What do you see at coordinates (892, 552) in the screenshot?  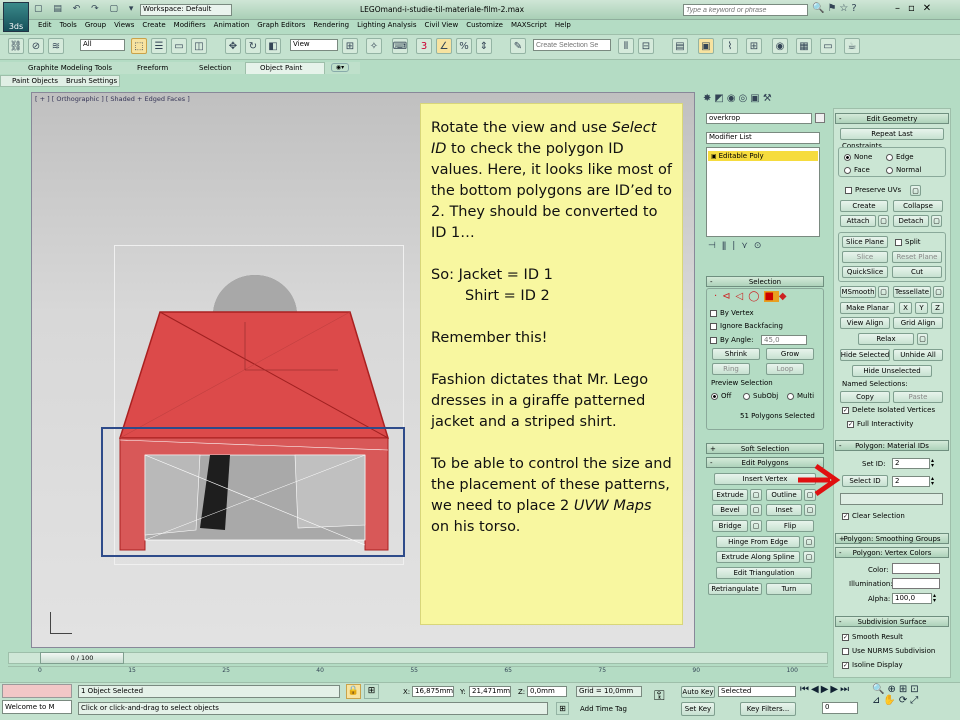 I see `rollout-vertex-colors: - Polygon: Vertex Colors` at bounding box center [892, 552].